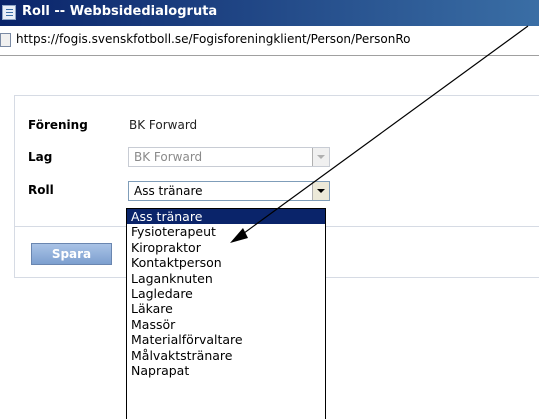 The width and height of the screenshot is (539, 419). I want to click on lag-select: BK Forward, so click(229, 157).